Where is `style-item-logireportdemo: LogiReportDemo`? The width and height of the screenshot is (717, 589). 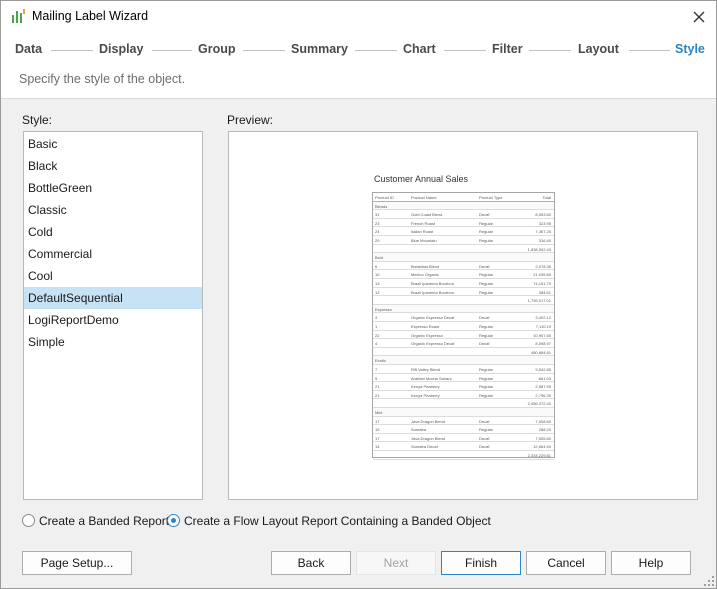
style-item-logireportdemo: LogiReportDemo is located at coordinates (113, 320).